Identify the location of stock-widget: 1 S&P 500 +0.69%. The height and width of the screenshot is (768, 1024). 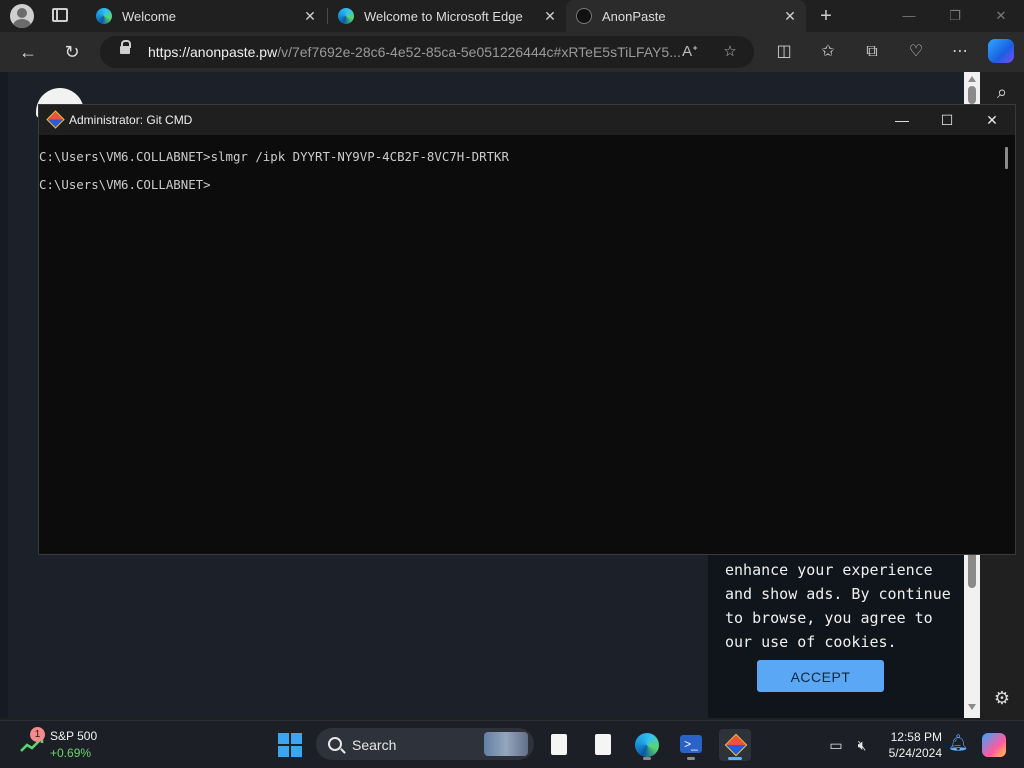
(59, 745).